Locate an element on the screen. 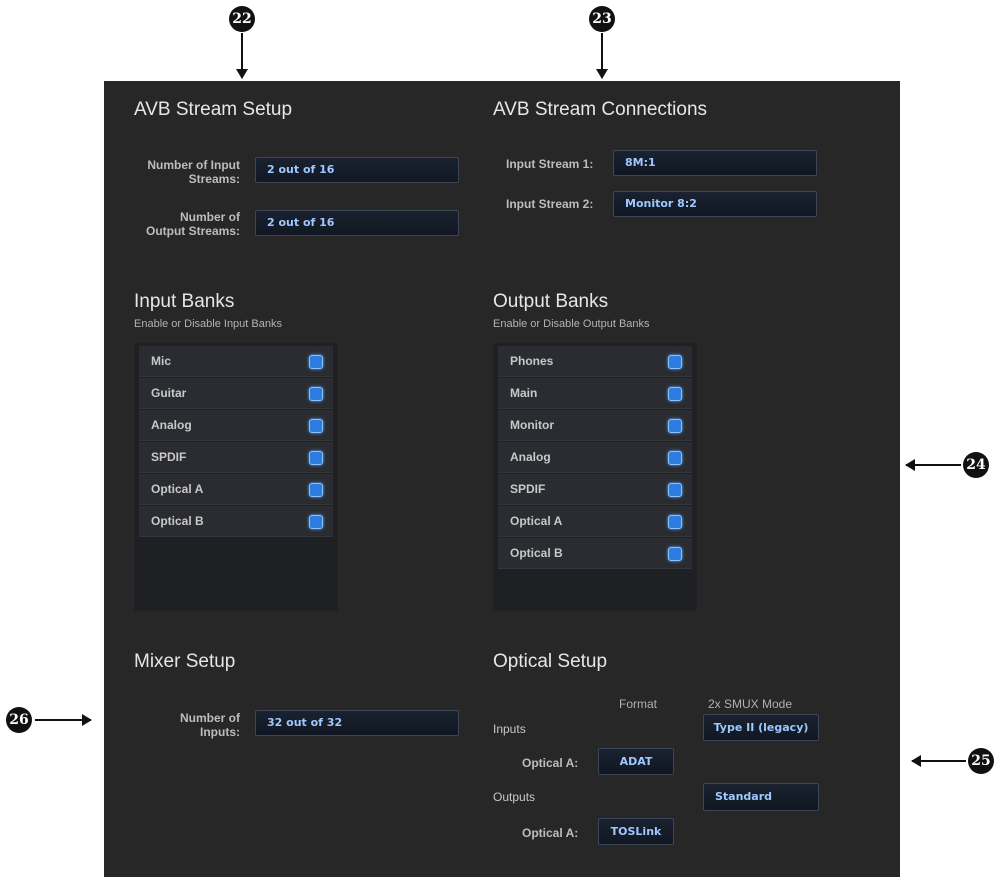 The image size is (995, 877). input-banks-title: Input Banks is located at coordinates (184, 301).